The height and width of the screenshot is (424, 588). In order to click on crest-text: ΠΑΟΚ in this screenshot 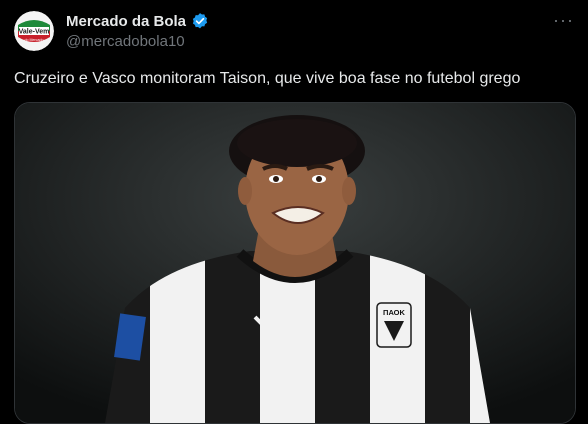, I will do `click(394, 312)`.